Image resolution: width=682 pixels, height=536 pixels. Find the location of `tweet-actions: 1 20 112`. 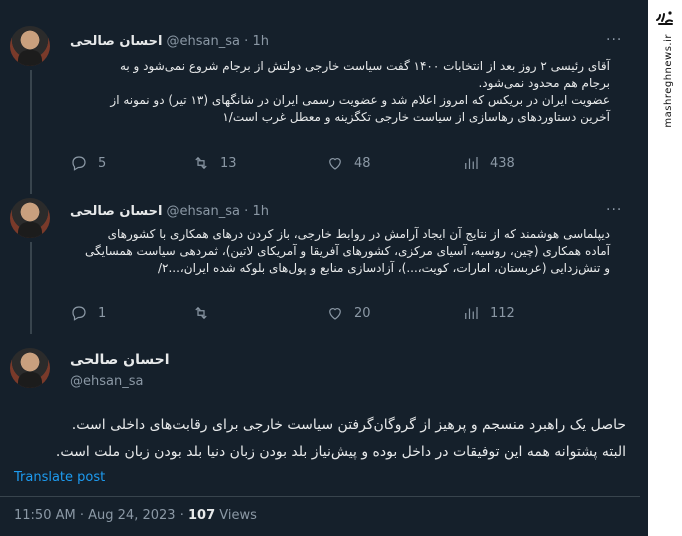

tweet-actions: 1 20 112 is located at coordinates (330, 314).